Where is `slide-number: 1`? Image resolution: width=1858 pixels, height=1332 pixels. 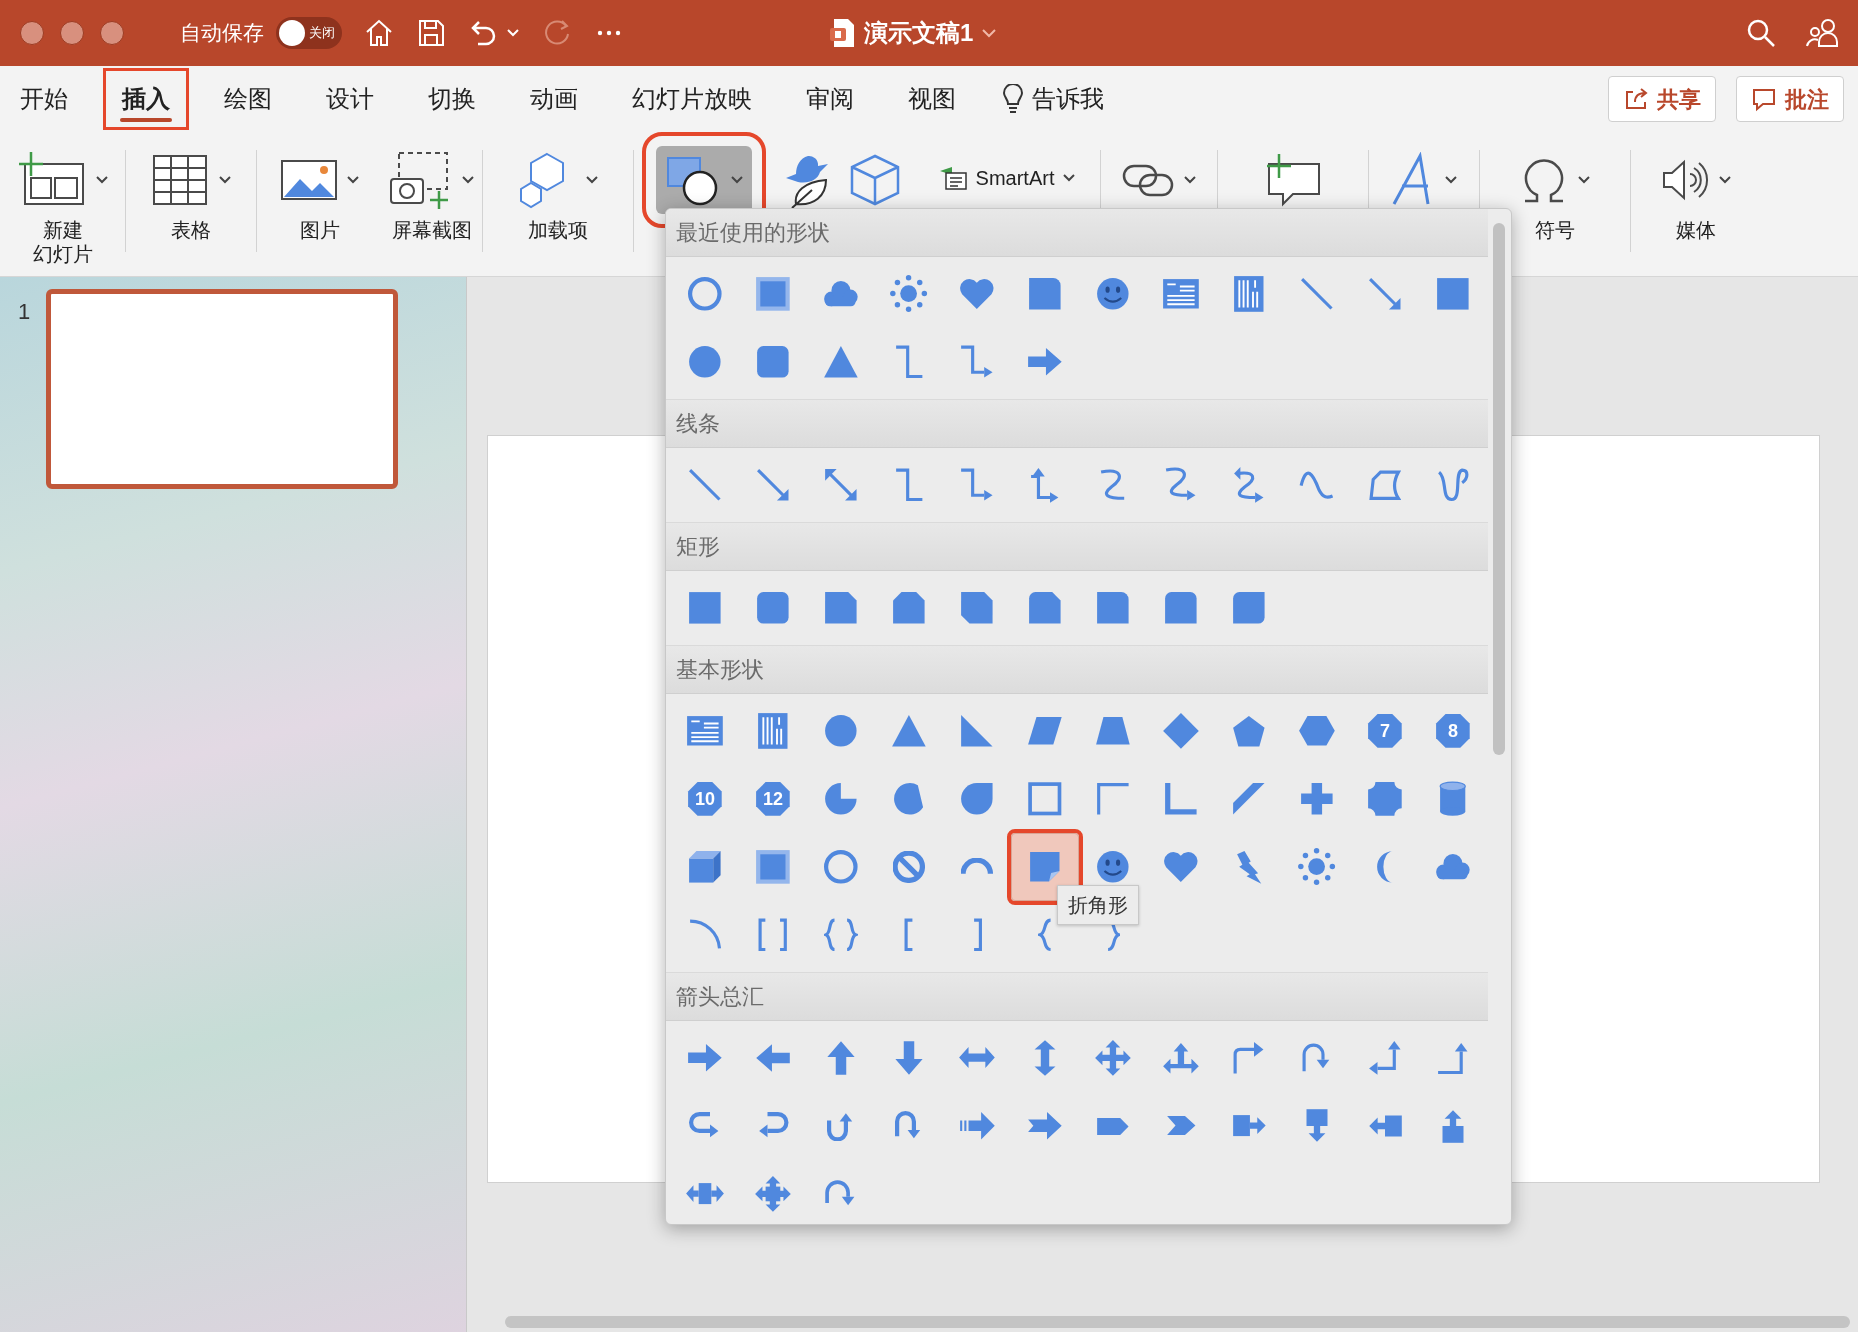
slide-number: 1 is located at coordinates (24, 312).